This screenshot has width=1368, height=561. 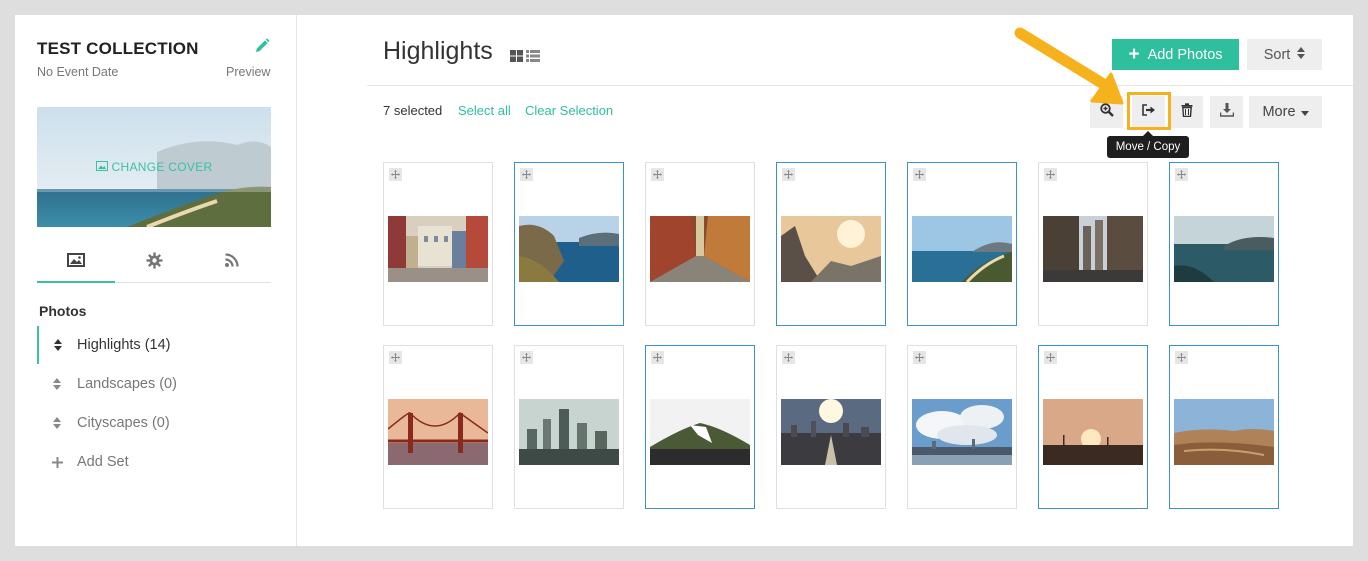 I want to click on tab-photos, so click(x=76, y=263).